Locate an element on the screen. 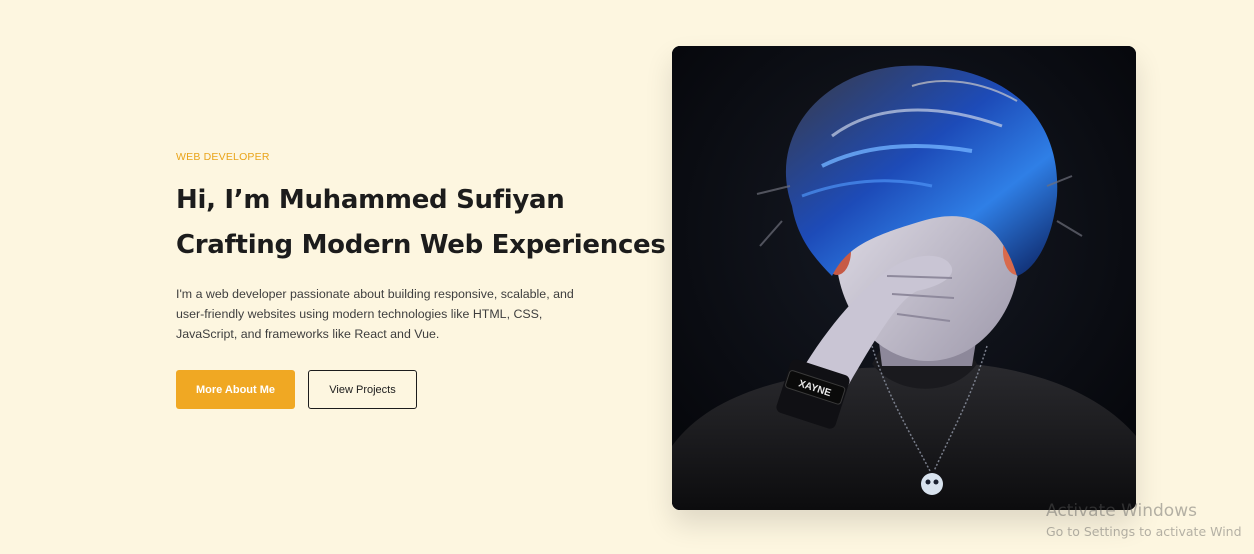  activation-title: Activate Windows is located at coordinates (1121, 511).